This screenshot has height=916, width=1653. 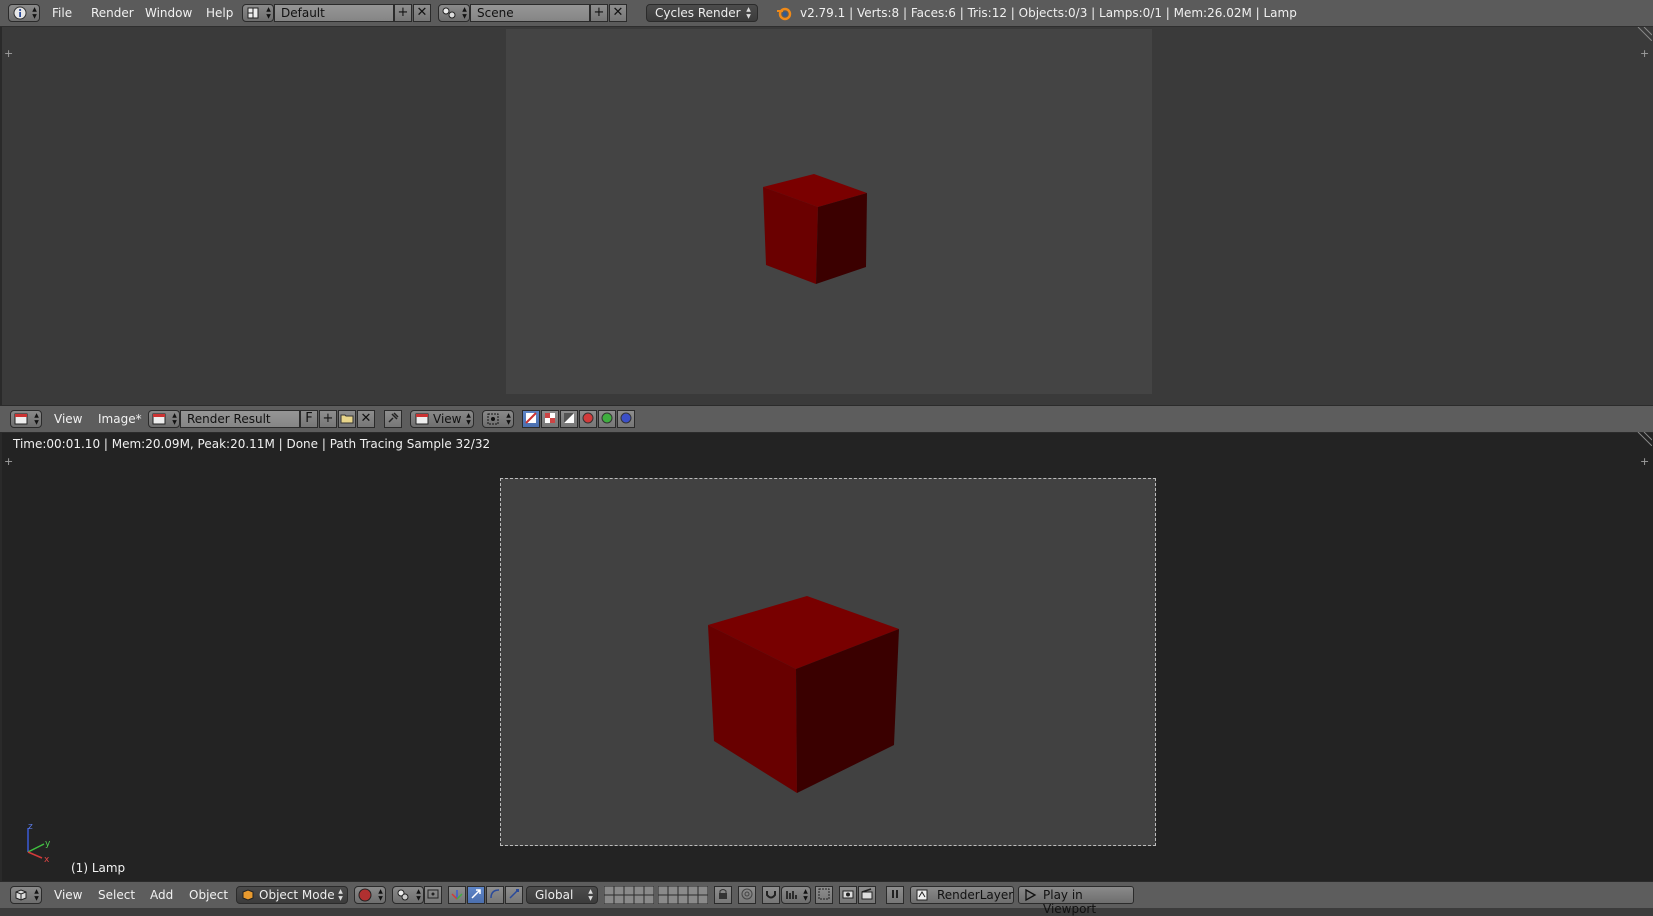 What do you see at coordinates (476, 895) in the screenshot?
I see `translate-manipulator-button` at bounding box center [476, 895].